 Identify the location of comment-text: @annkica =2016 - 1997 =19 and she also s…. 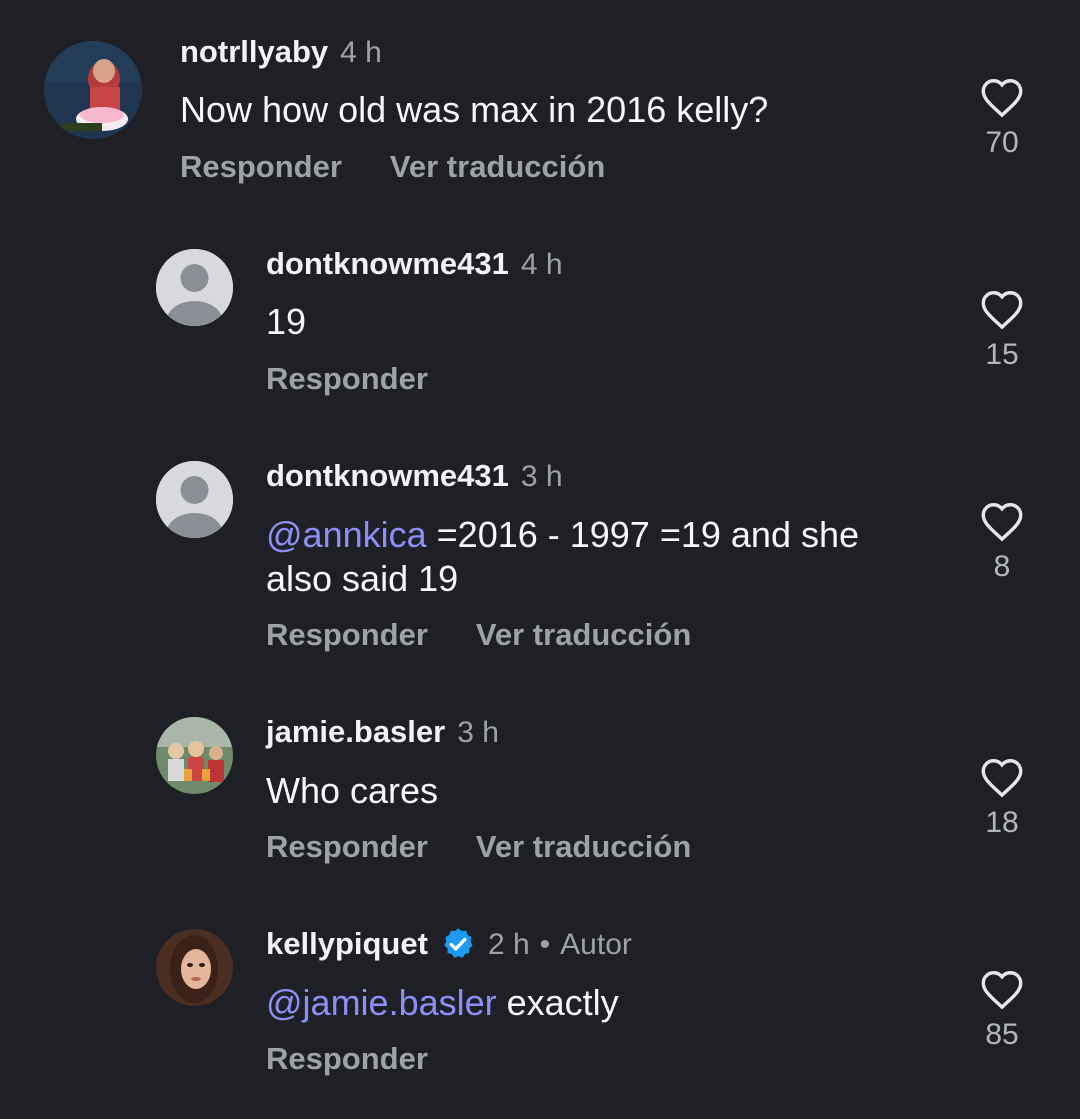
(563, 556).